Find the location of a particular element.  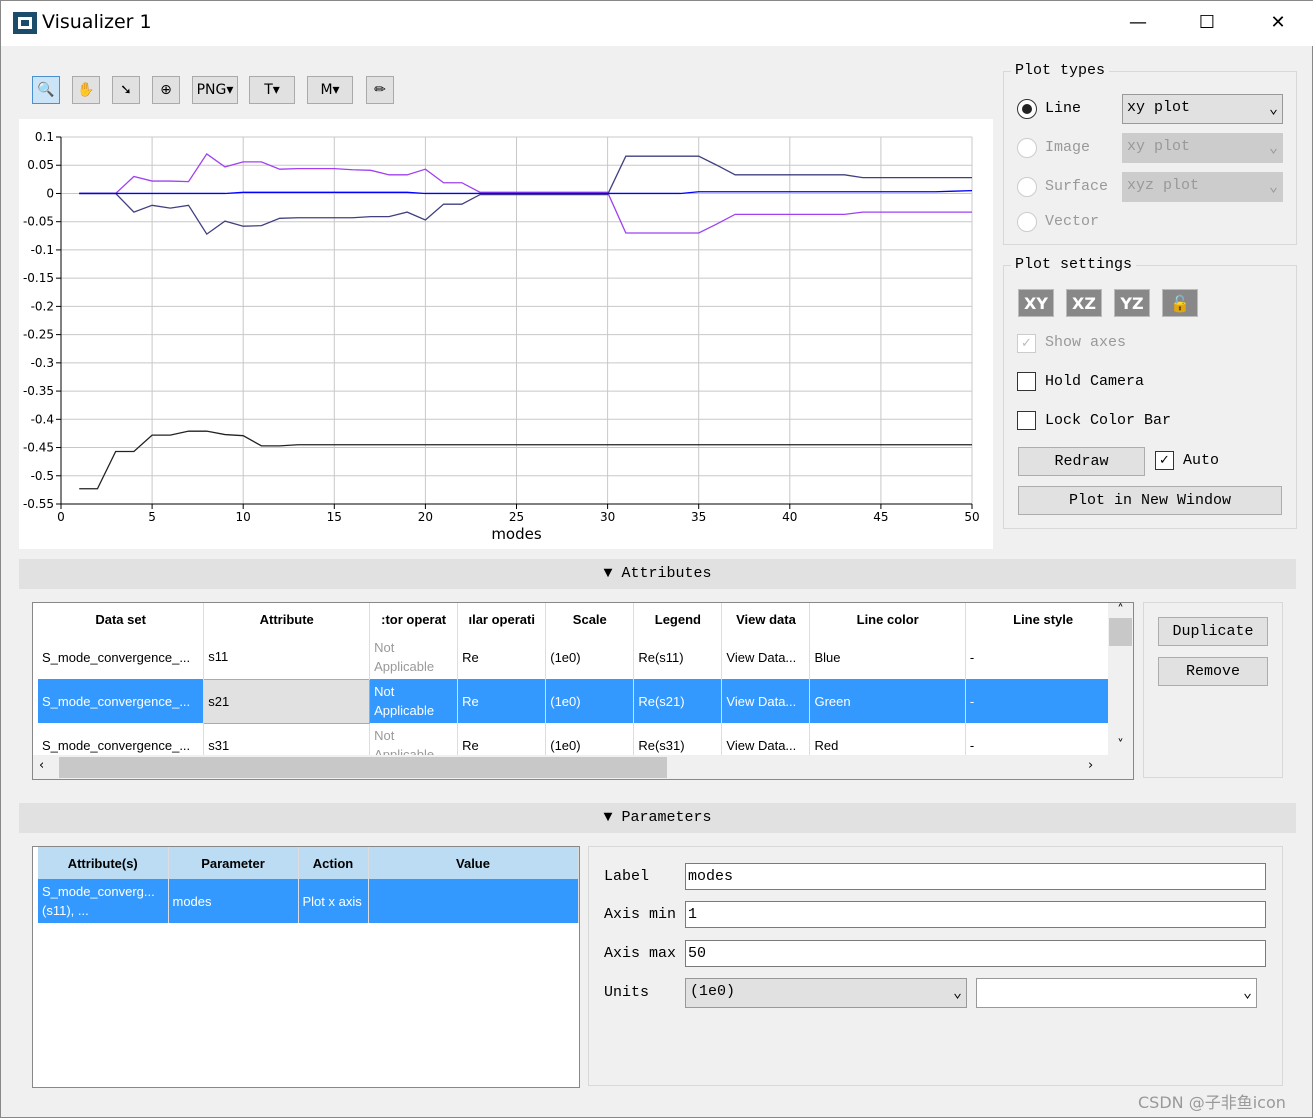

column-header: View data is located at coordinates (766, 619).